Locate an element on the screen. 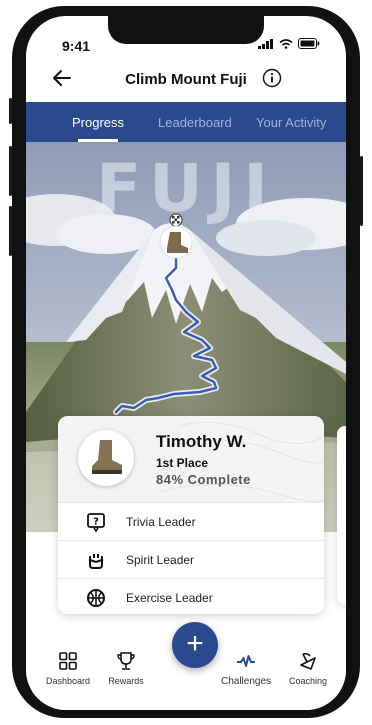 The width and height of the screenshot is (372, 725). hero-title: FUJI is located at coordinates (186, 188).